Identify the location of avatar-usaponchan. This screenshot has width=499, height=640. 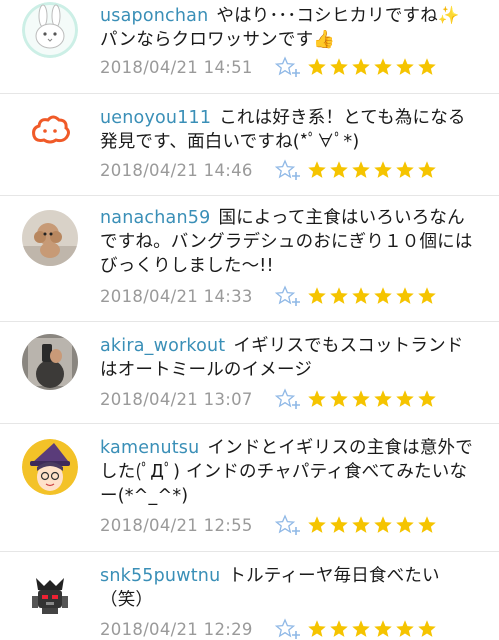
(50, 30).